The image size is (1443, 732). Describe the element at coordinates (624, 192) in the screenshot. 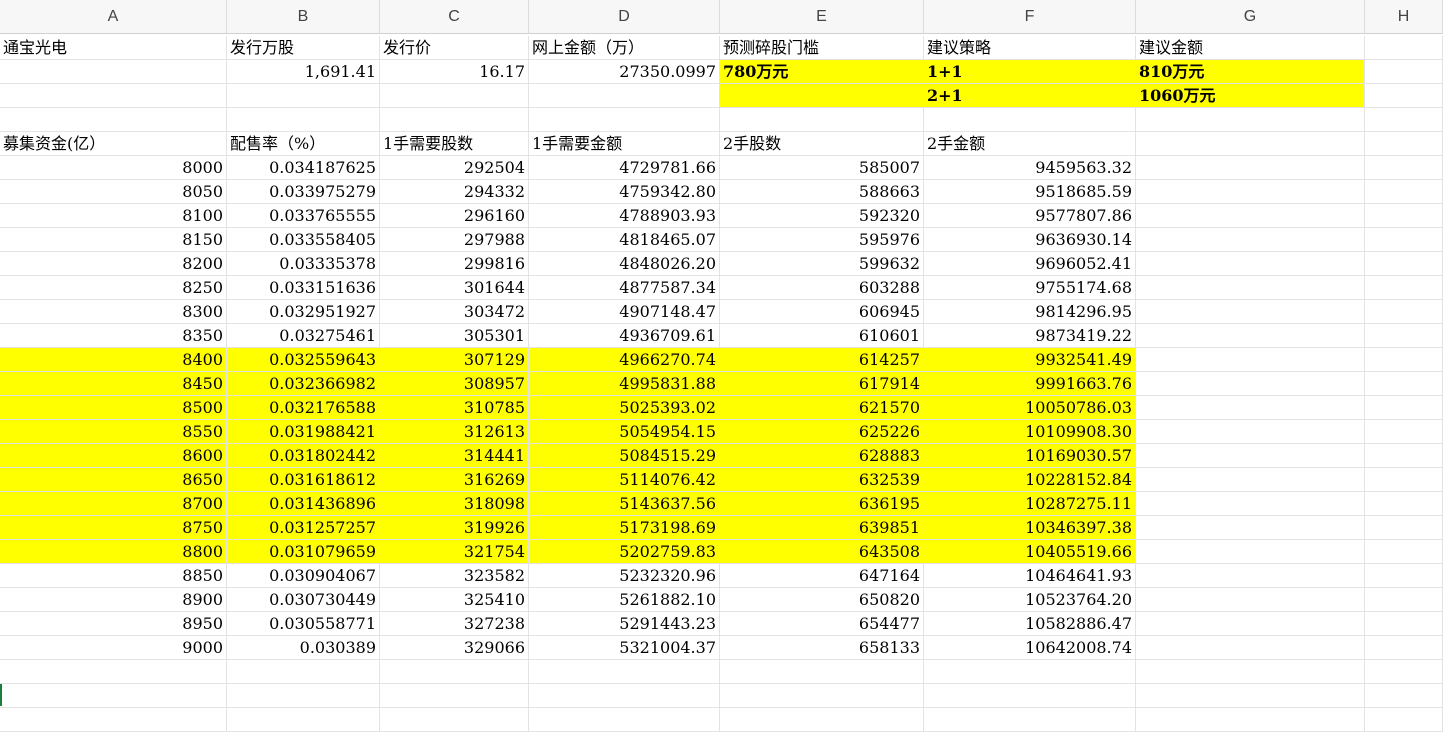

I see `cell-d7: 4759342.80` at that location.